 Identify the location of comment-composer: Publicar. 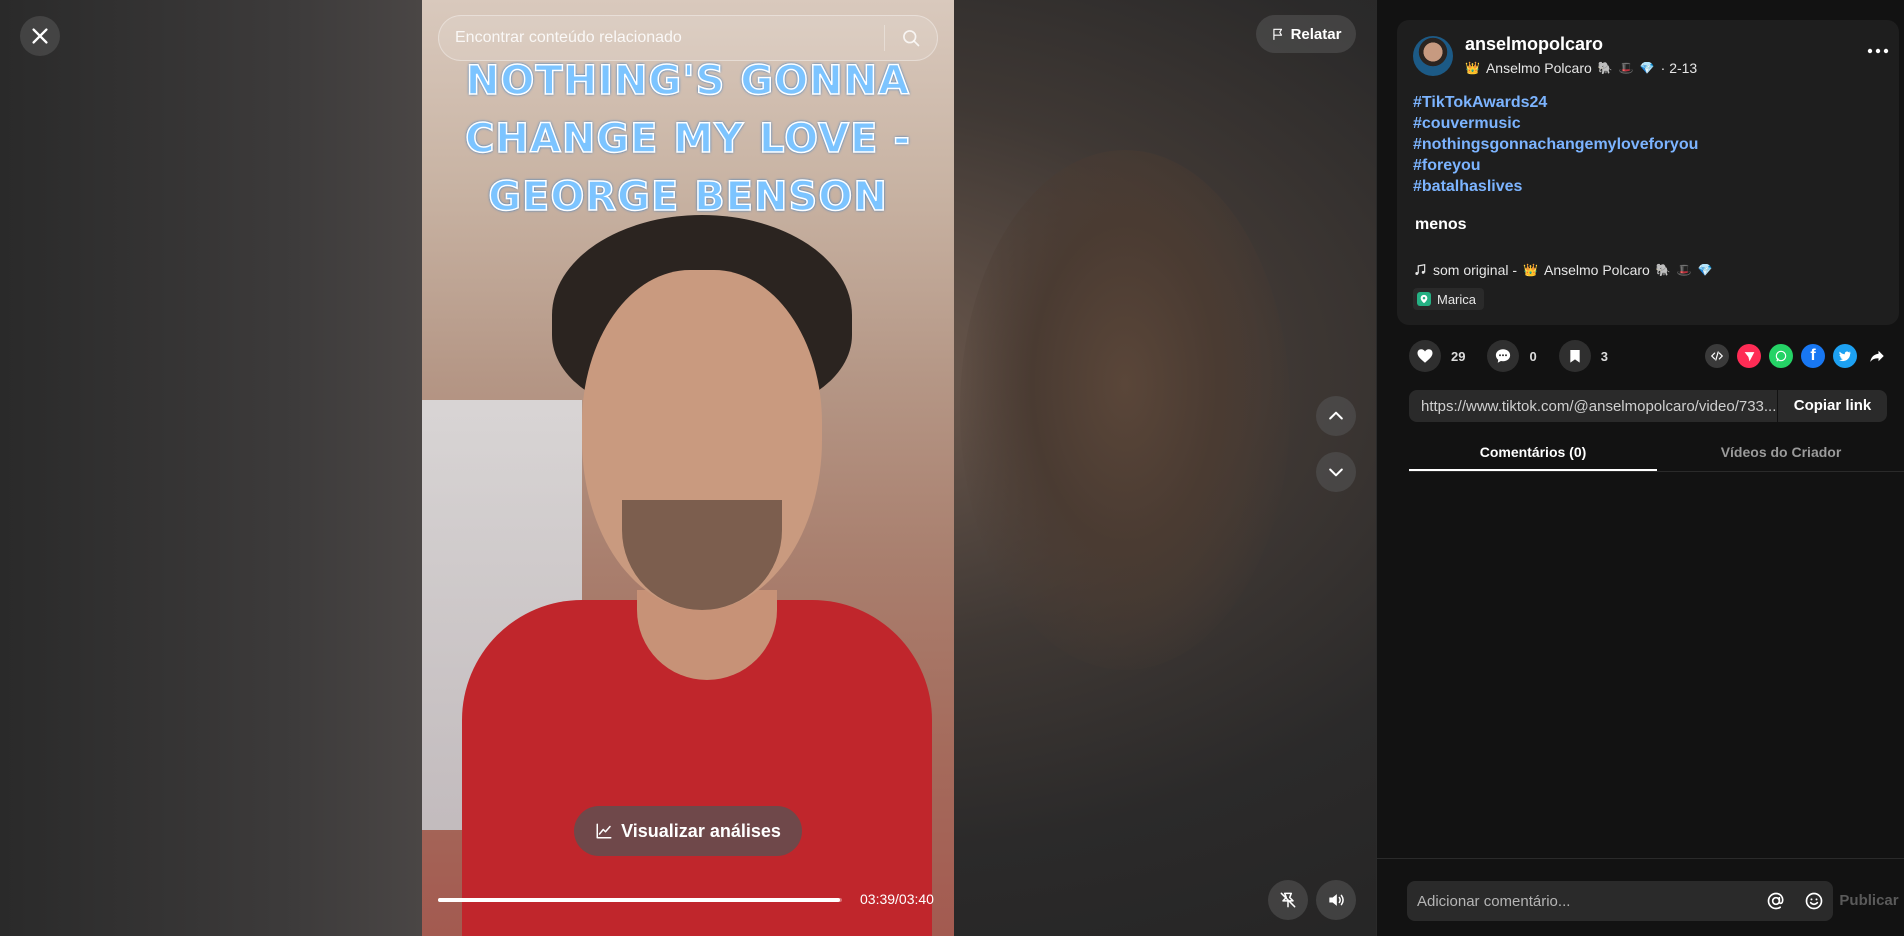
(1640, 897).